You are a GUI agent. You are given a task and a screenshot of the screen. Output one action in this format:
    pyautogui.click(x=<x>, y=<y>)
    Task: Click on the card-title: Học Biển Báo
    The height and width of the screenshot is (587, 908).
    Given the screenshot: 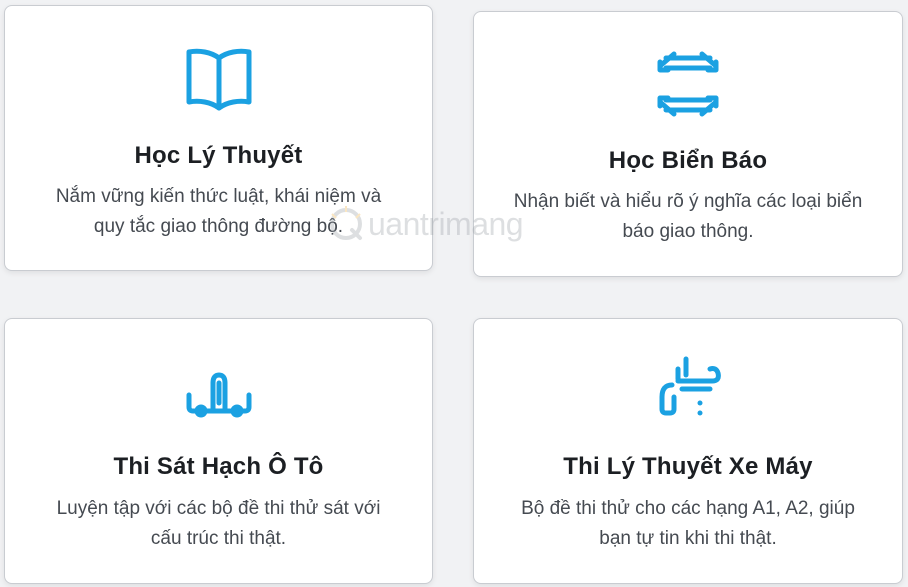 What is the action you would take?
    pyautogui.click(x=688, y=160)
    